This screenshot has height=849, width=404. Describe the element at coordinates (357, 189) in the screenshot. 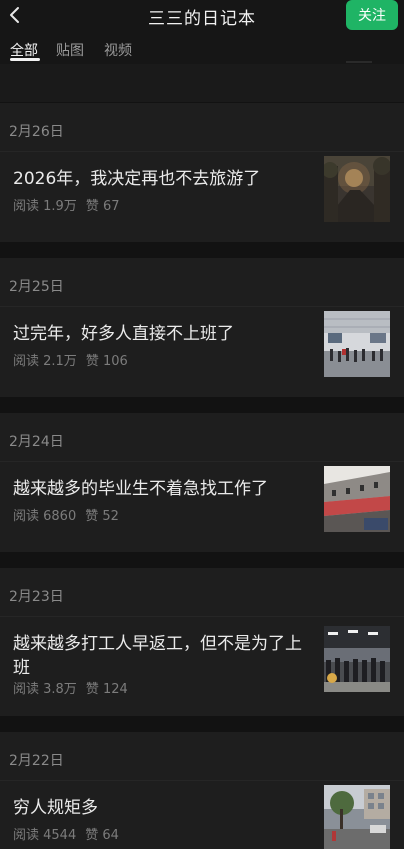

I see `night-road-photo` at that location.